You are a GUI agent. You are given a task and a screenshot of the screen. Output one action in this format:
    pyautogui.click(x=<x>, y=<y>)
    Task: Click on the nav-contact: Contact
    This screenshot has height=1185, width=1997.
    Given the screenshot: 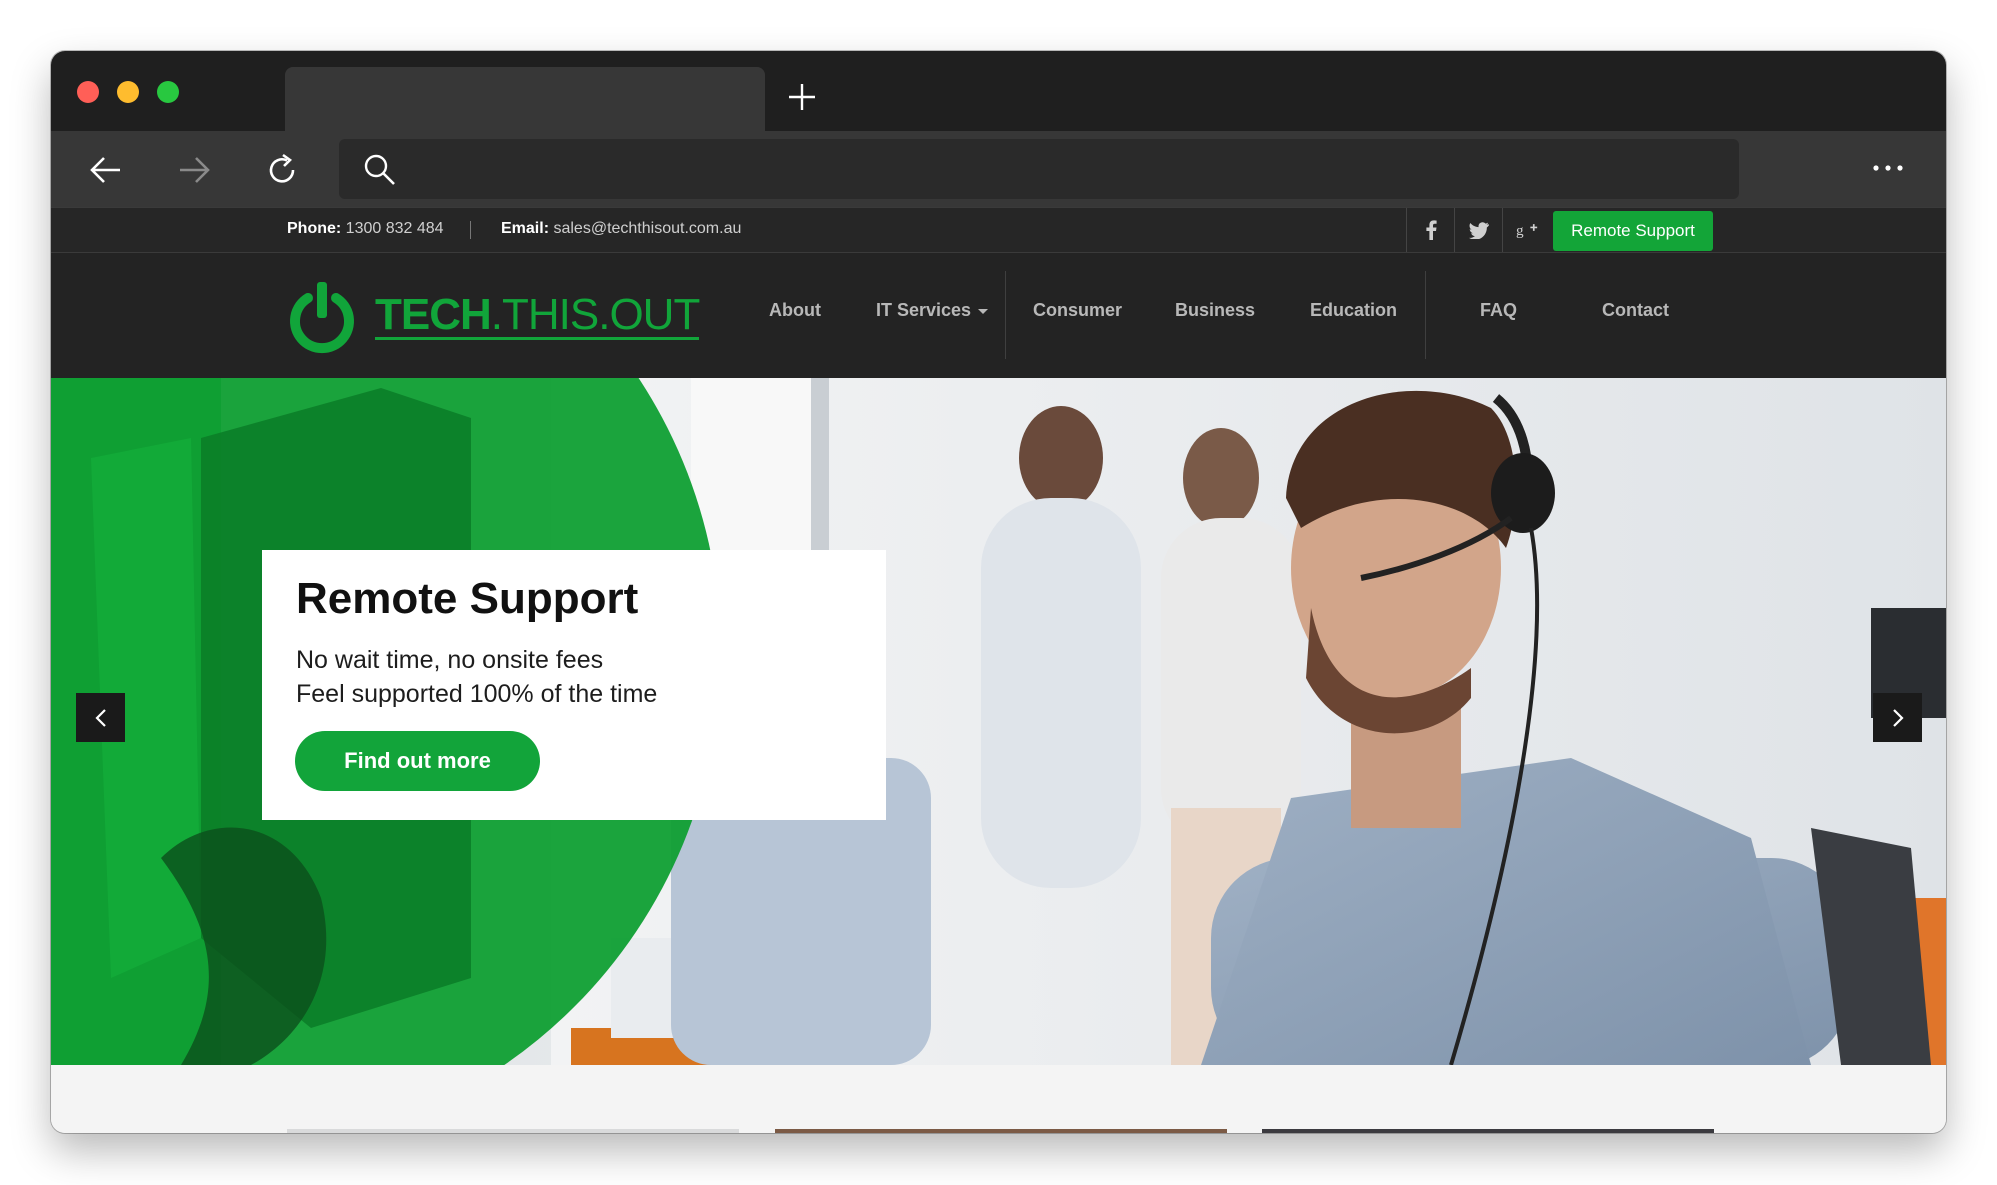 What is the action you would take?
    pyautogui.click(x=1635, y=310)
    